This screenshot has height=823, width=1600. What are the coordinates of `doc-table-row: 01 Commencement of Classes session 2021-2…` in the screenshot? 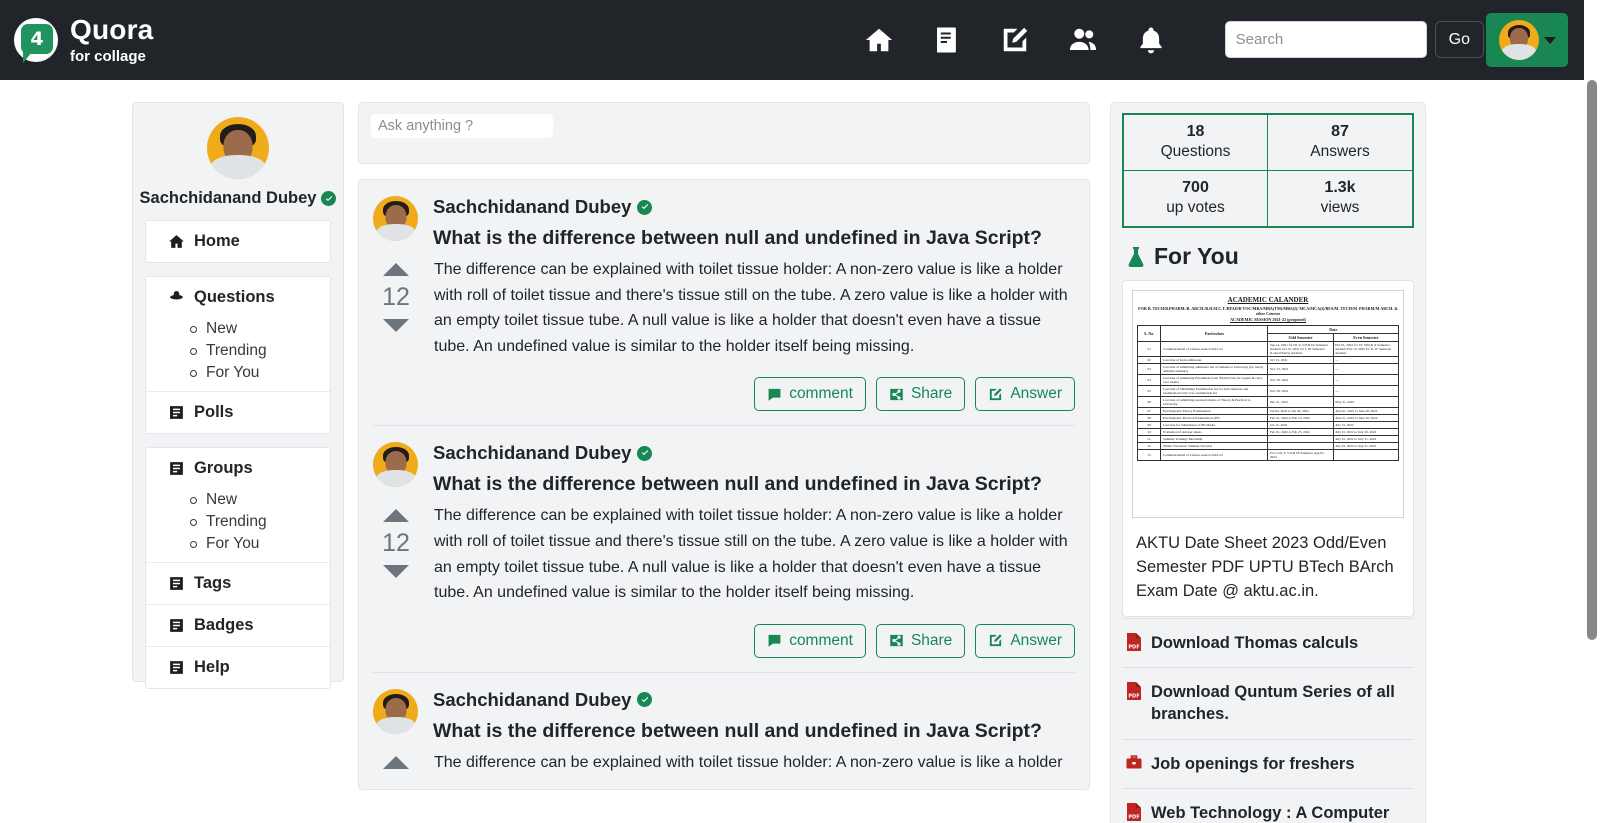 It's located at (1268, 349).